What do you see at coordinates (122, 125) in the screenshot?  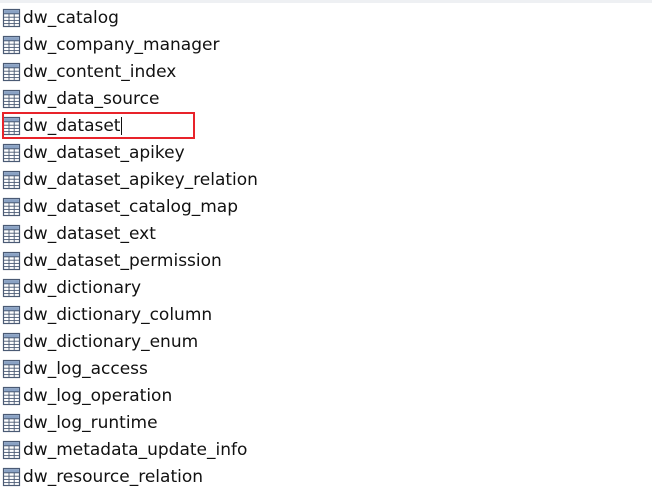 I see `text-cursor` at bounding box center [122, 125].